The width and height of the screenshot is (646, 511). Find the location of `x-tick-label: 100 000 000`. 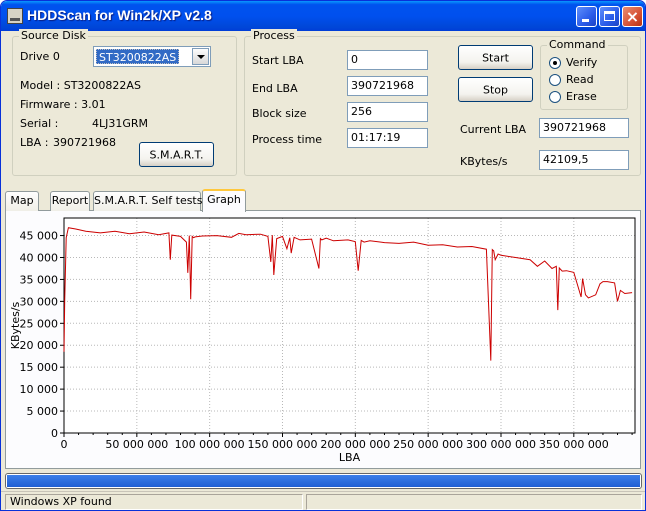

x-tick-label: 100 000 000 is located at coordinates (210, 444).